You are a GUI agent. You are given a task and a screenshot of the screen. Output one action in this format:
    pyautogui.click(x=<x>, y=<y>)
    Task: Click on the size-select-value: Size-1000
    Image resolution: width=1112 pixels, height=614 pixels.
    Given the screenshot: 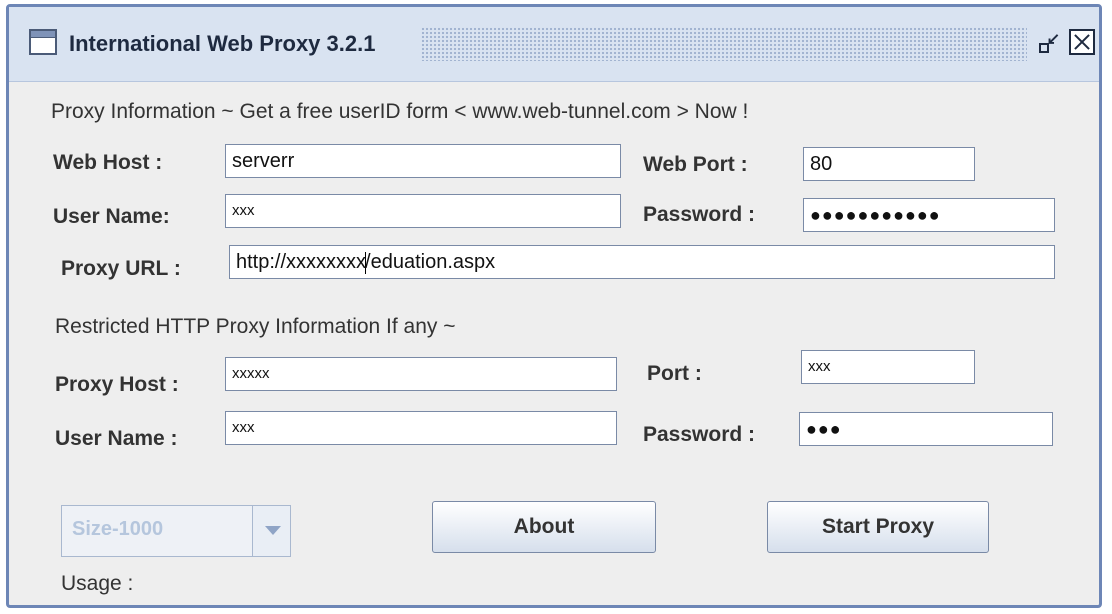 What is the action you would take?
    pyautogui.click(x=118, y=529)
    